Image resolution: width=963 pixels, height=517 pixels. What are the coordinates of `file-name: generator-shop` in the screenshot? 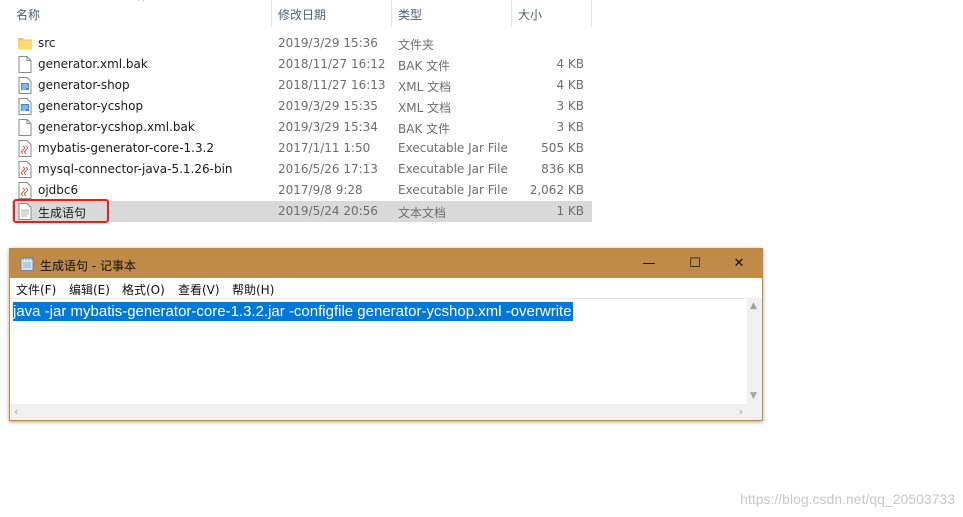 It's located at (84, 85).